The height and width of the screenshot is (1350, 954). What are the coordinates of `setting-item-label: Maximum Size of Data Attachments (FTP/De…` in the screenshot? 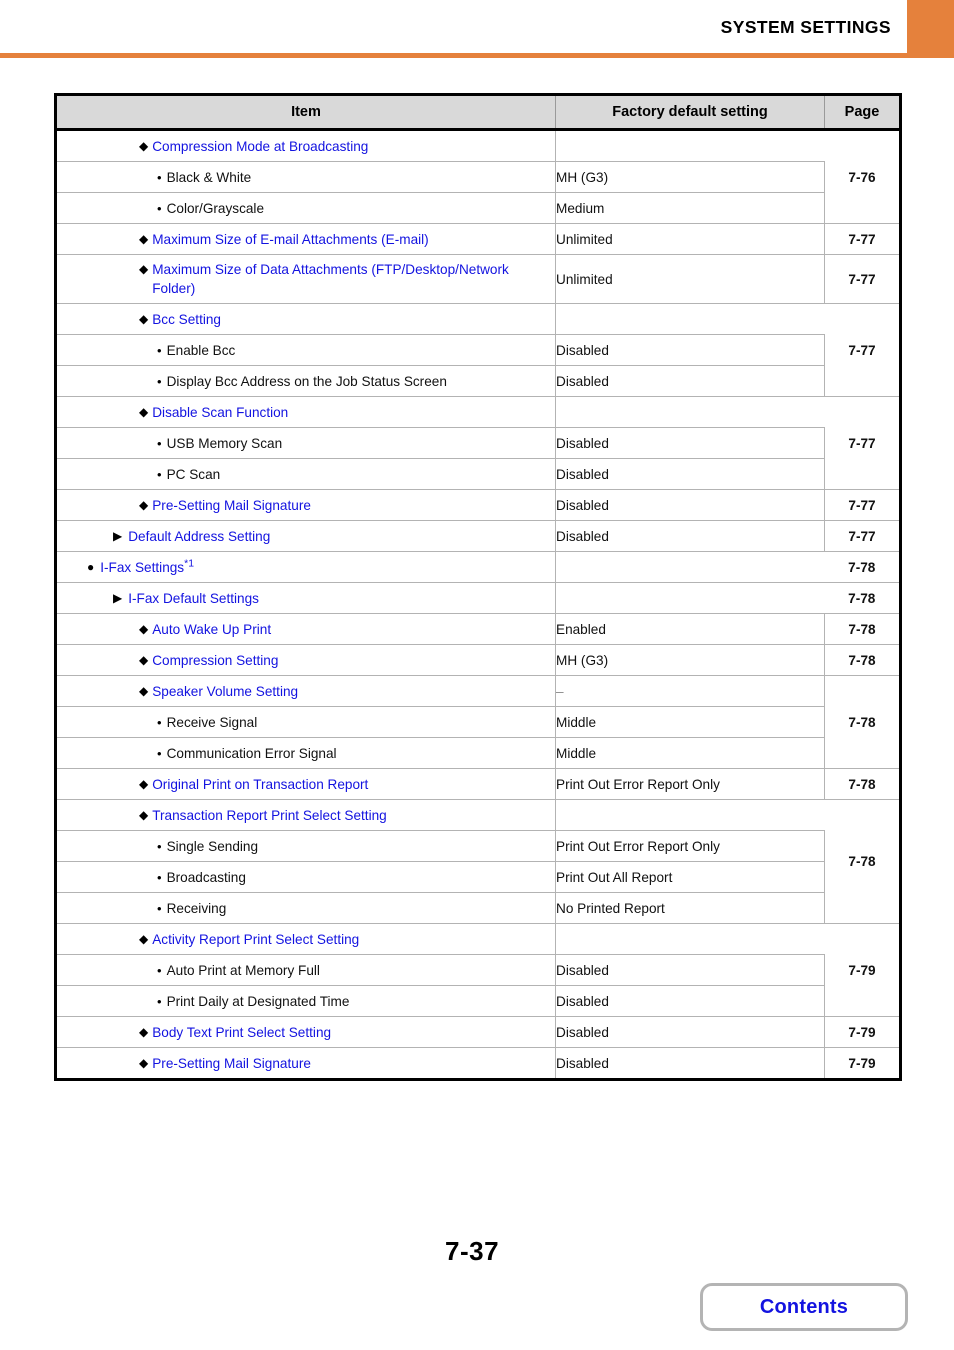 It's located at (353, 279).